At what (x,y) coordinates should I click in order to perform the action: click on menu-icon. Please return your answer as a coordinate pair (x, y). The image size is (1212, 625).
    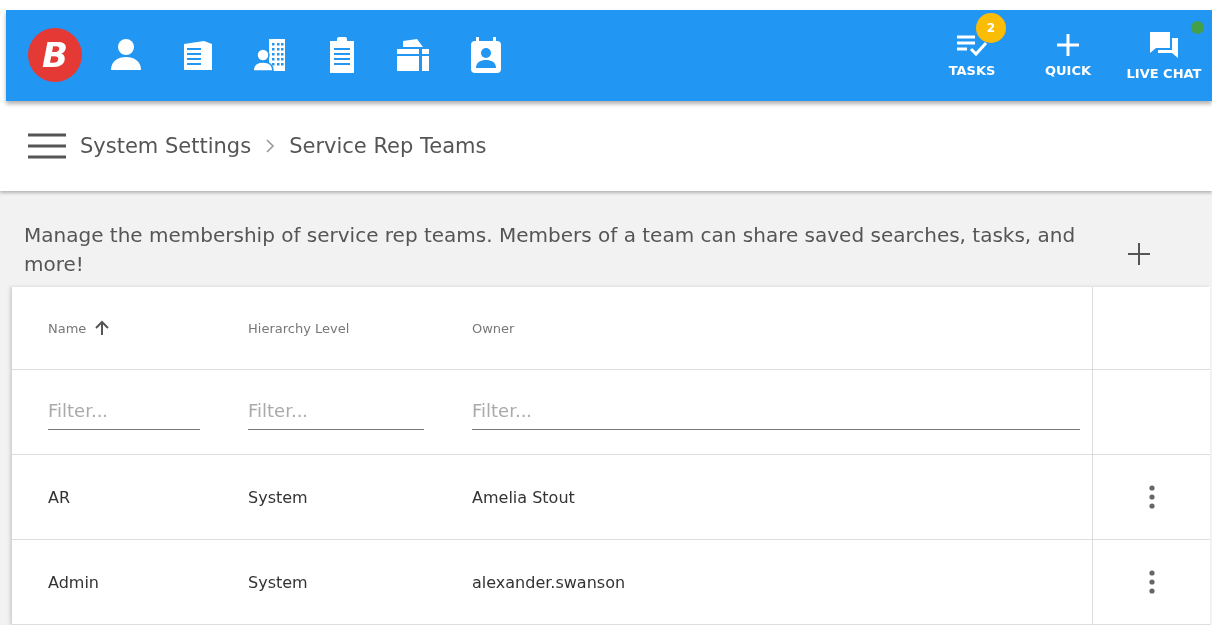
    Looking at the image, I should click on (47, 145).